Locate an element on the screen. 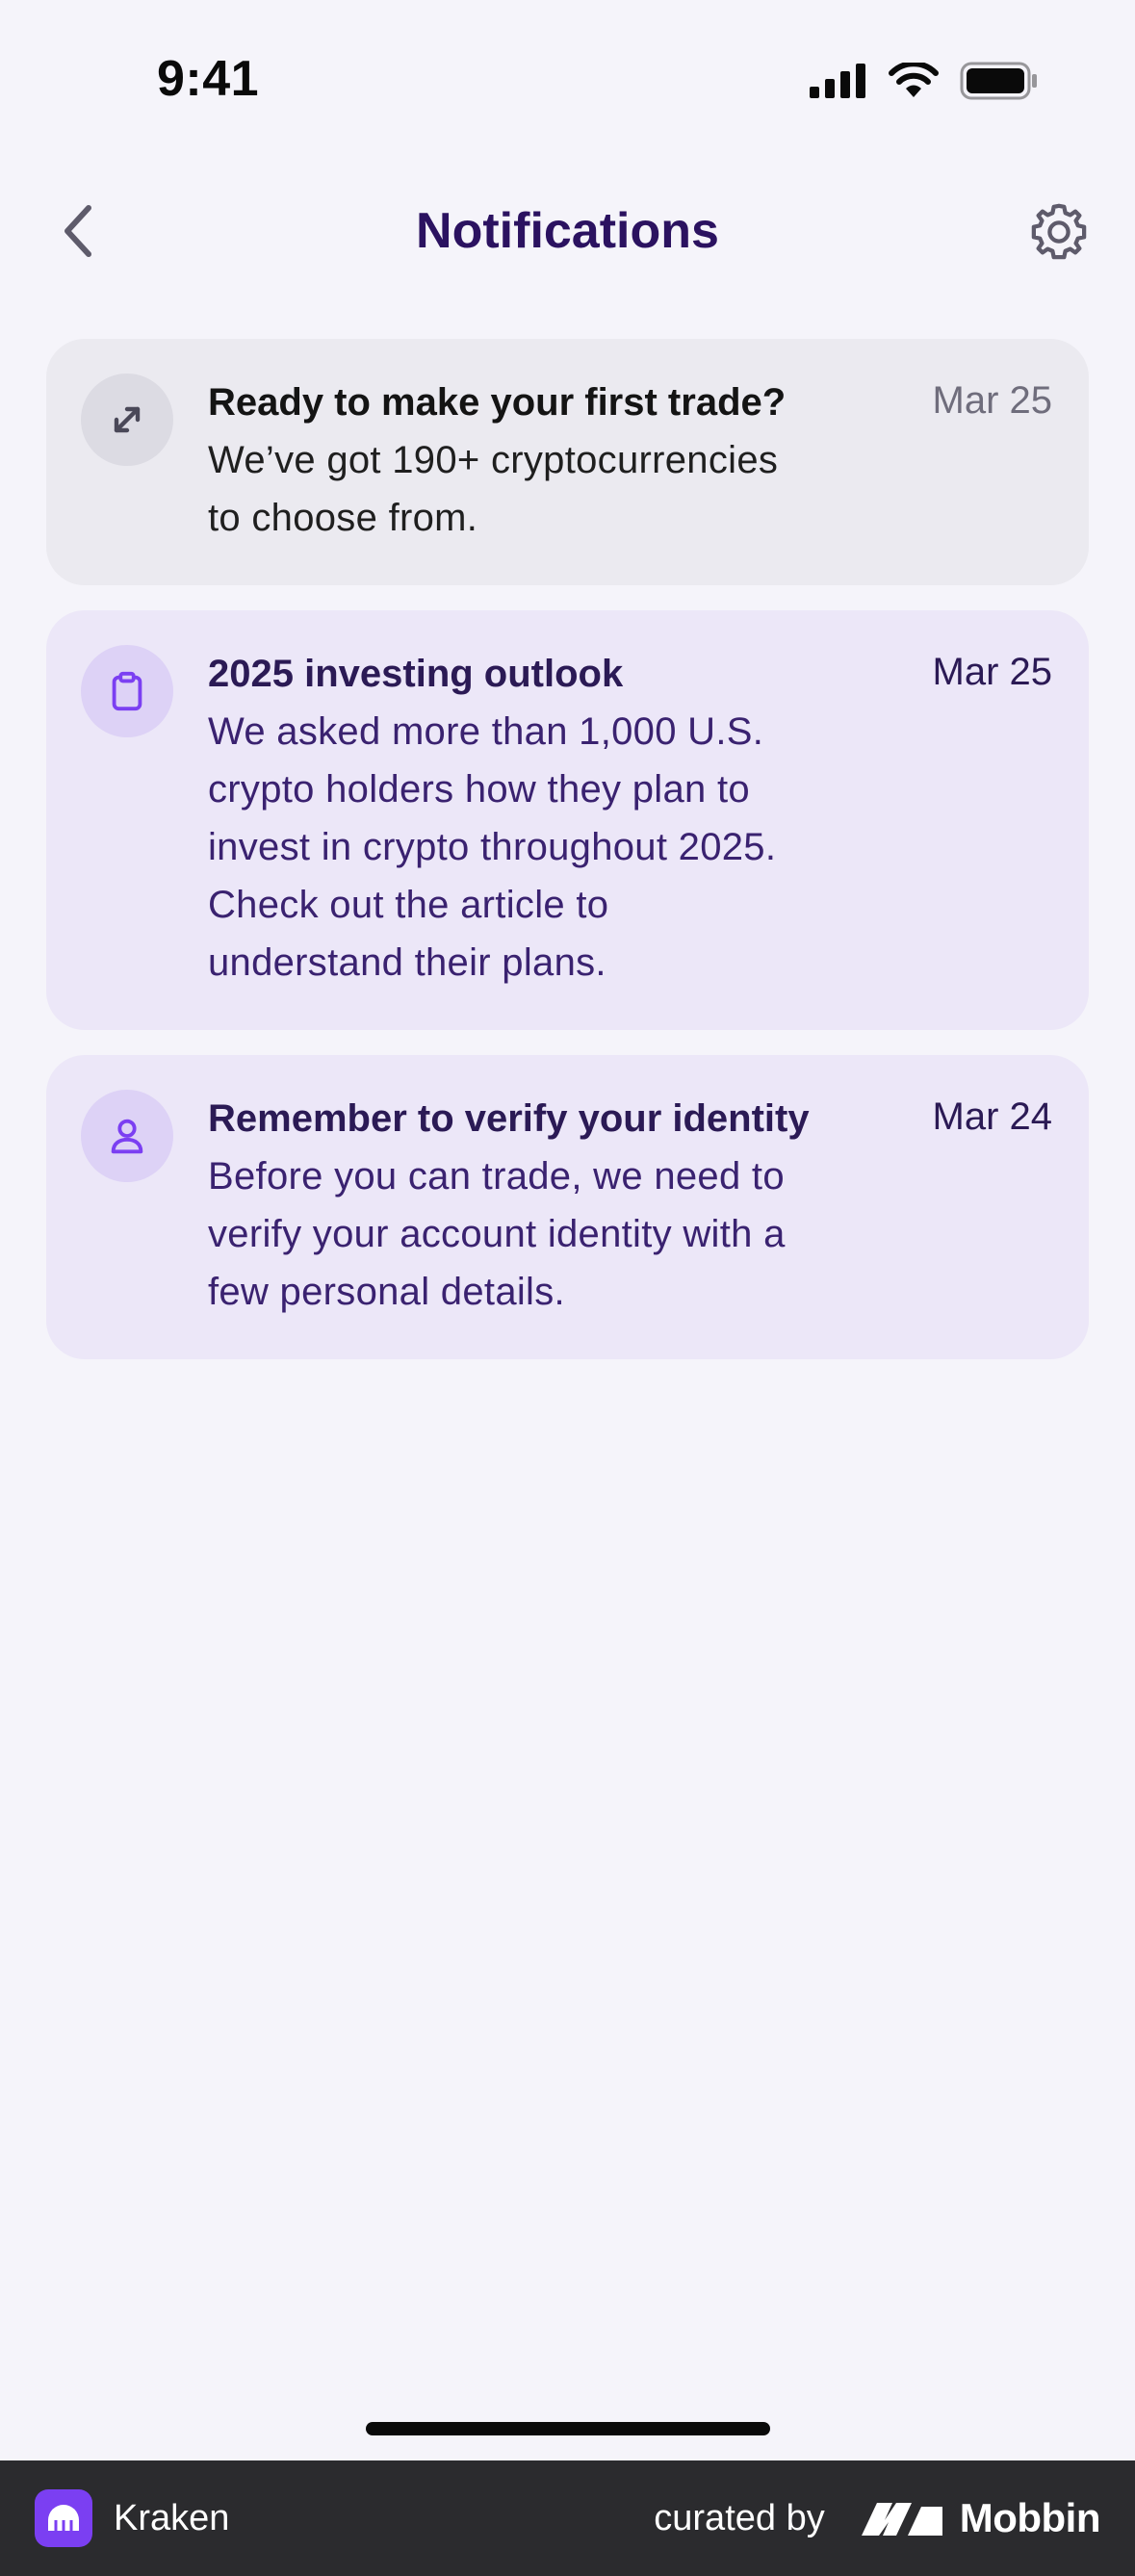 The height and width of the screenshot is (2576, 1135). brand-bar: Kraken curated by Mobbin is located at coordinates (567, 2518).